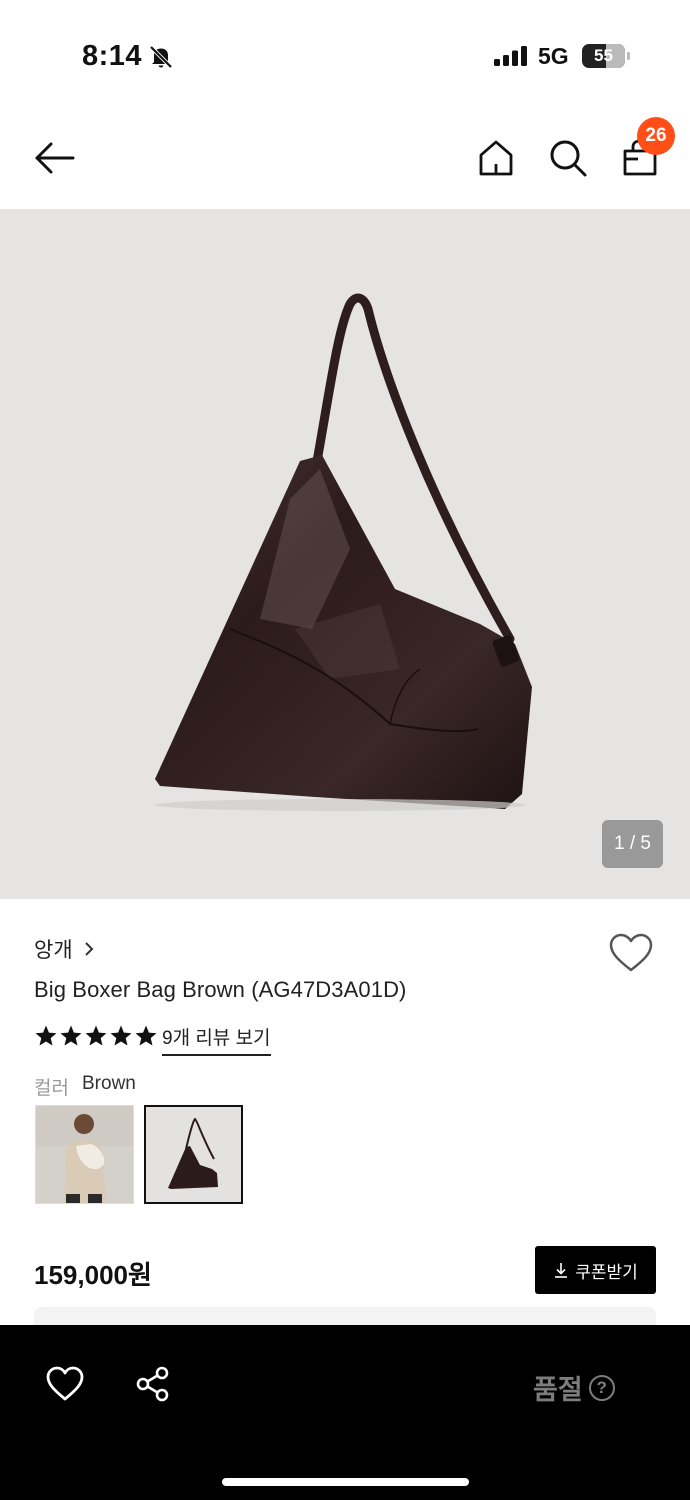 Image resolution: width=690 pixels, height=1500 pixels. I want to click on color-option-thumbnail-brown, so click(193, 1154).